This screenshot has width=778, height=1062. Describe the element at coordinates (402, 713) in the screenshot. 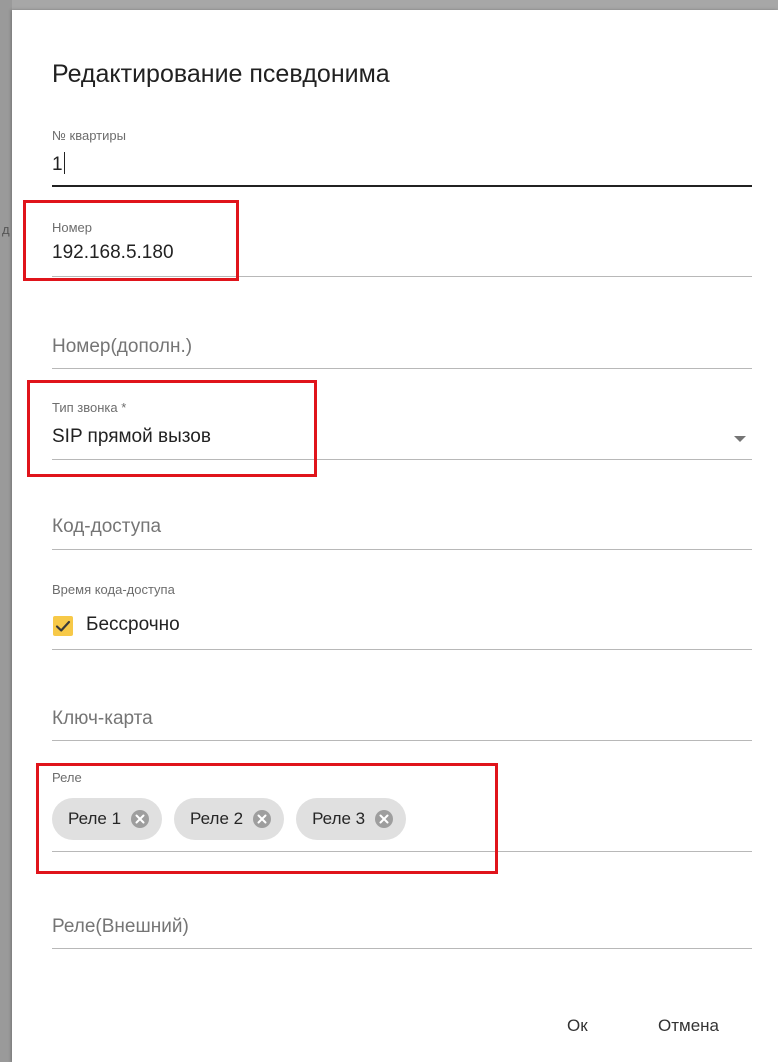

I see `key-card-field: Ключ-карта` at that location.